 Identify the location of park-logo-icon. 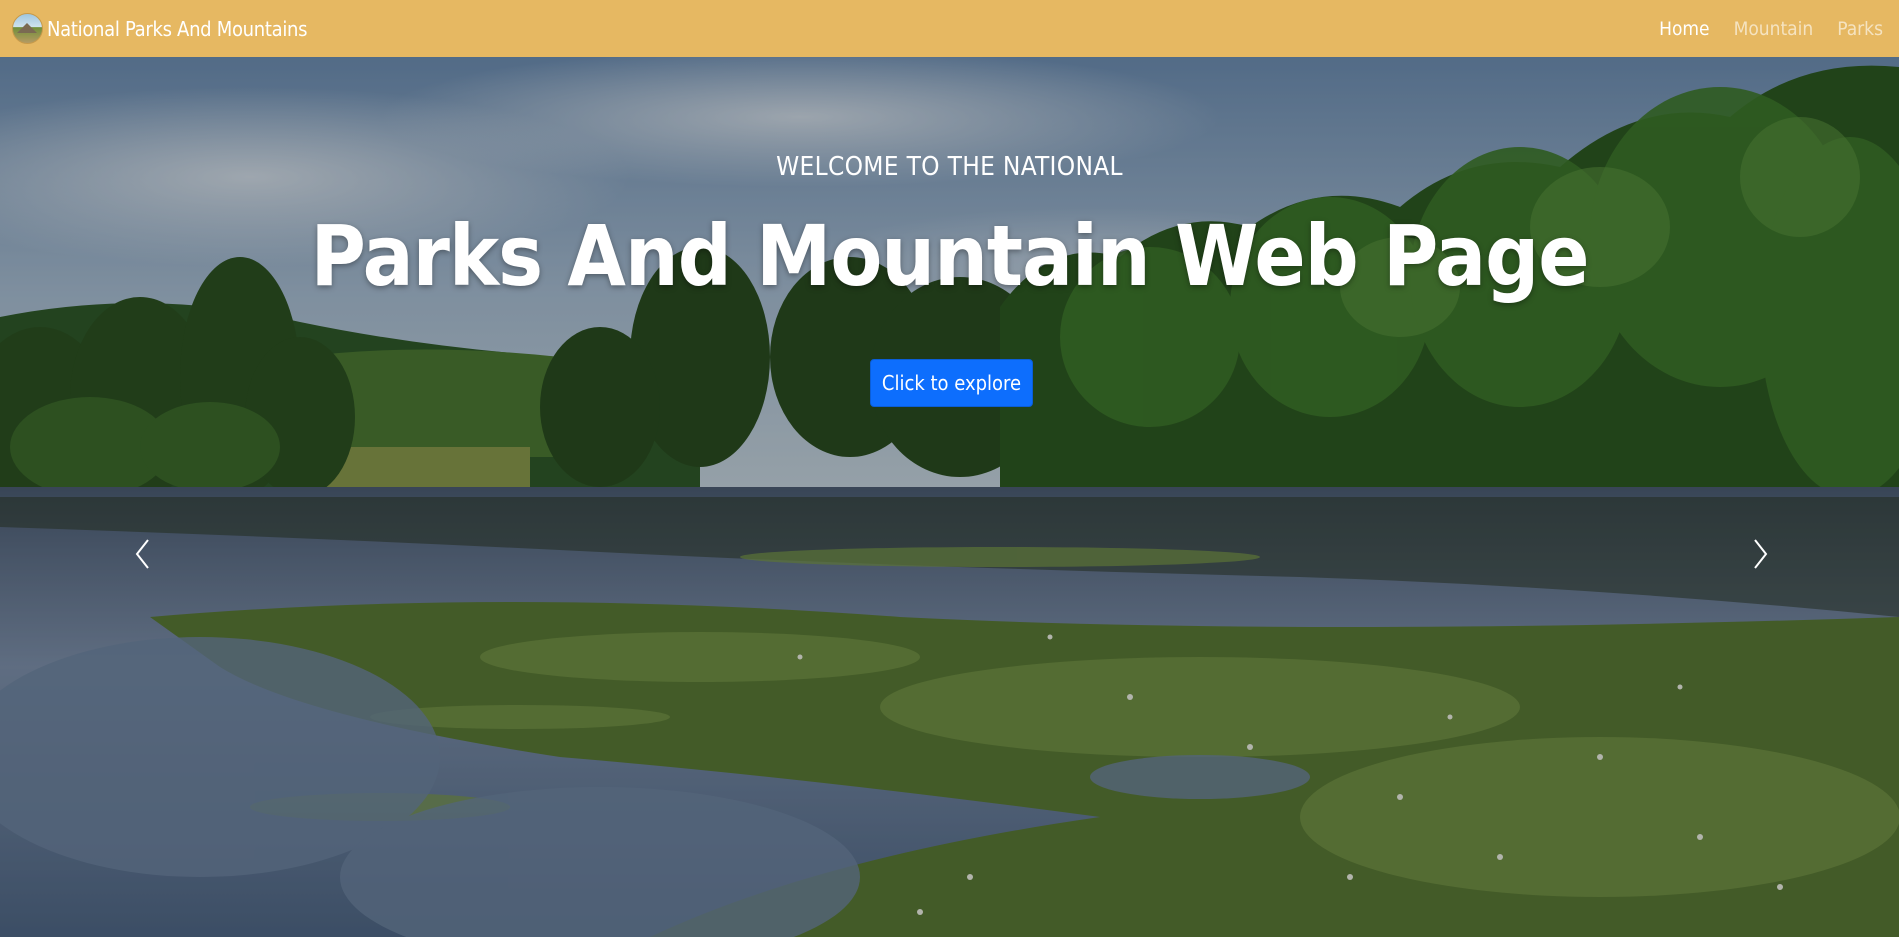
(27, 28).